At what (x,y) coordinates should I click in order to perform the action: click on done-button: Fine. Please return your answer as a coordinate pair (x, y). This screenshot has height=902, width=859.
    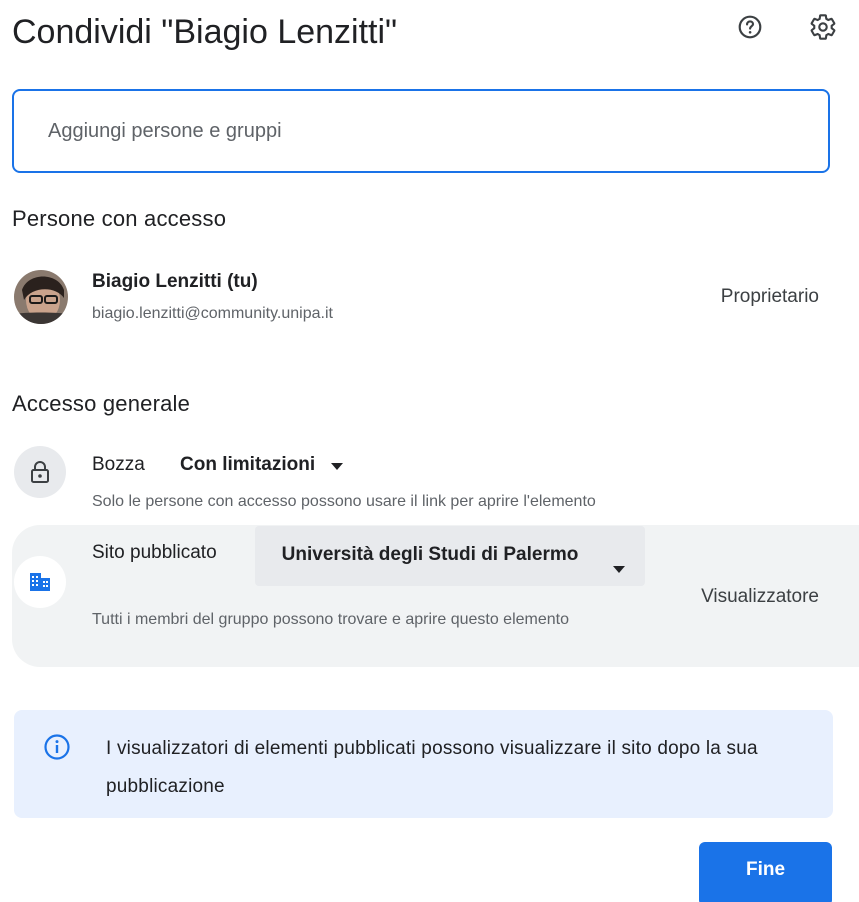
    Looking at the image, I should click on (765, 872).